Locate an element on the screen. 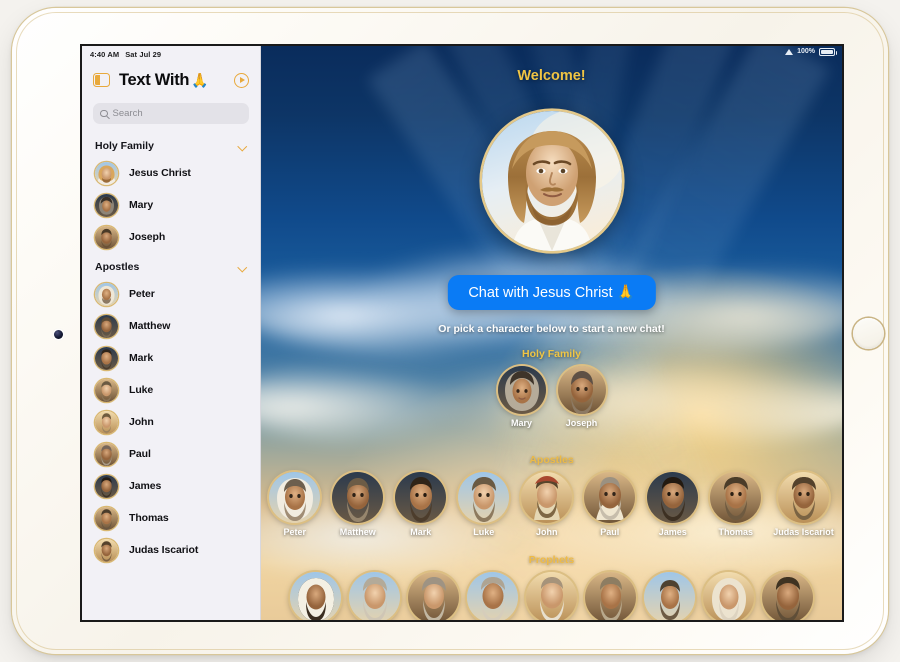  sidebar-item-label: James is located at coordinates (145, 486).